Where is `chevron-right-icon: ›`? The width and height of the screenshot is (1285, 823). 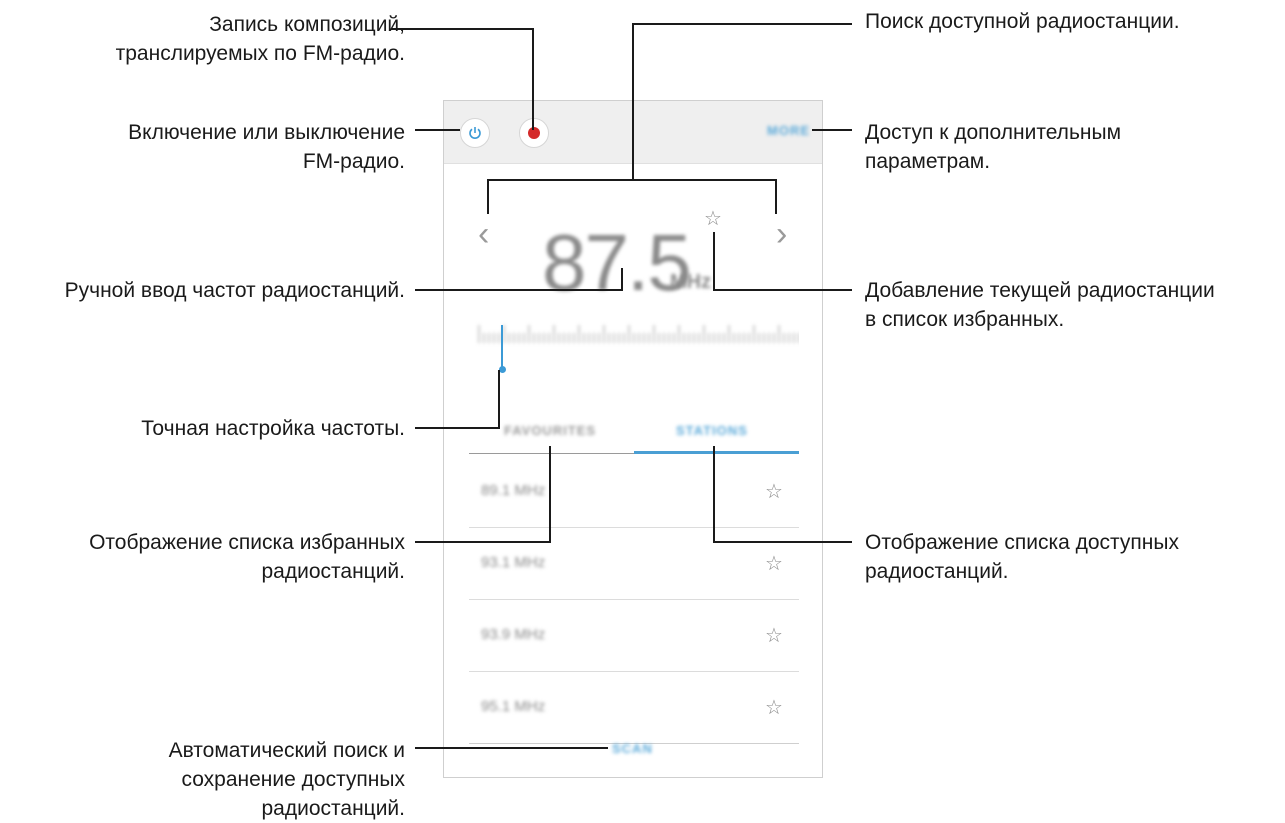 chevron-right-icon: › is located at coordinates (786, 234).